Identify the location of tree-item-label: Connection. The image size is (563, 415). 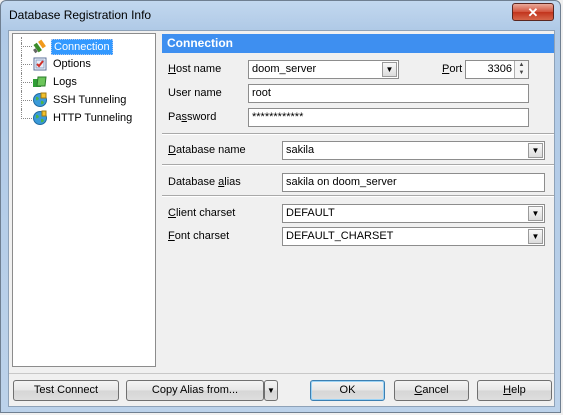
(82, 47).